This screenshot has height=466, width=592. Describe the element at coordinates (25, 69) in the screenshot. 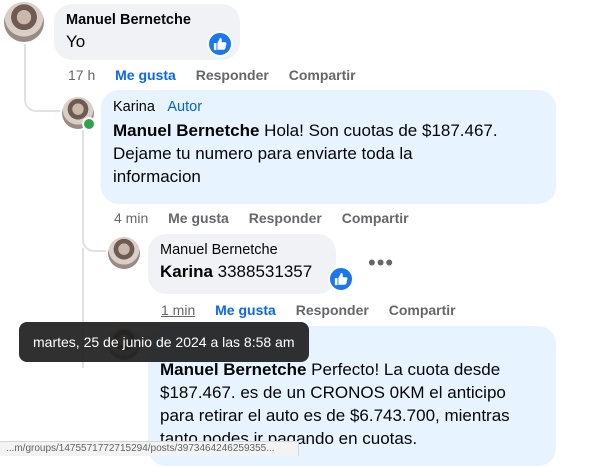

I see `thread-line-main` at that location.